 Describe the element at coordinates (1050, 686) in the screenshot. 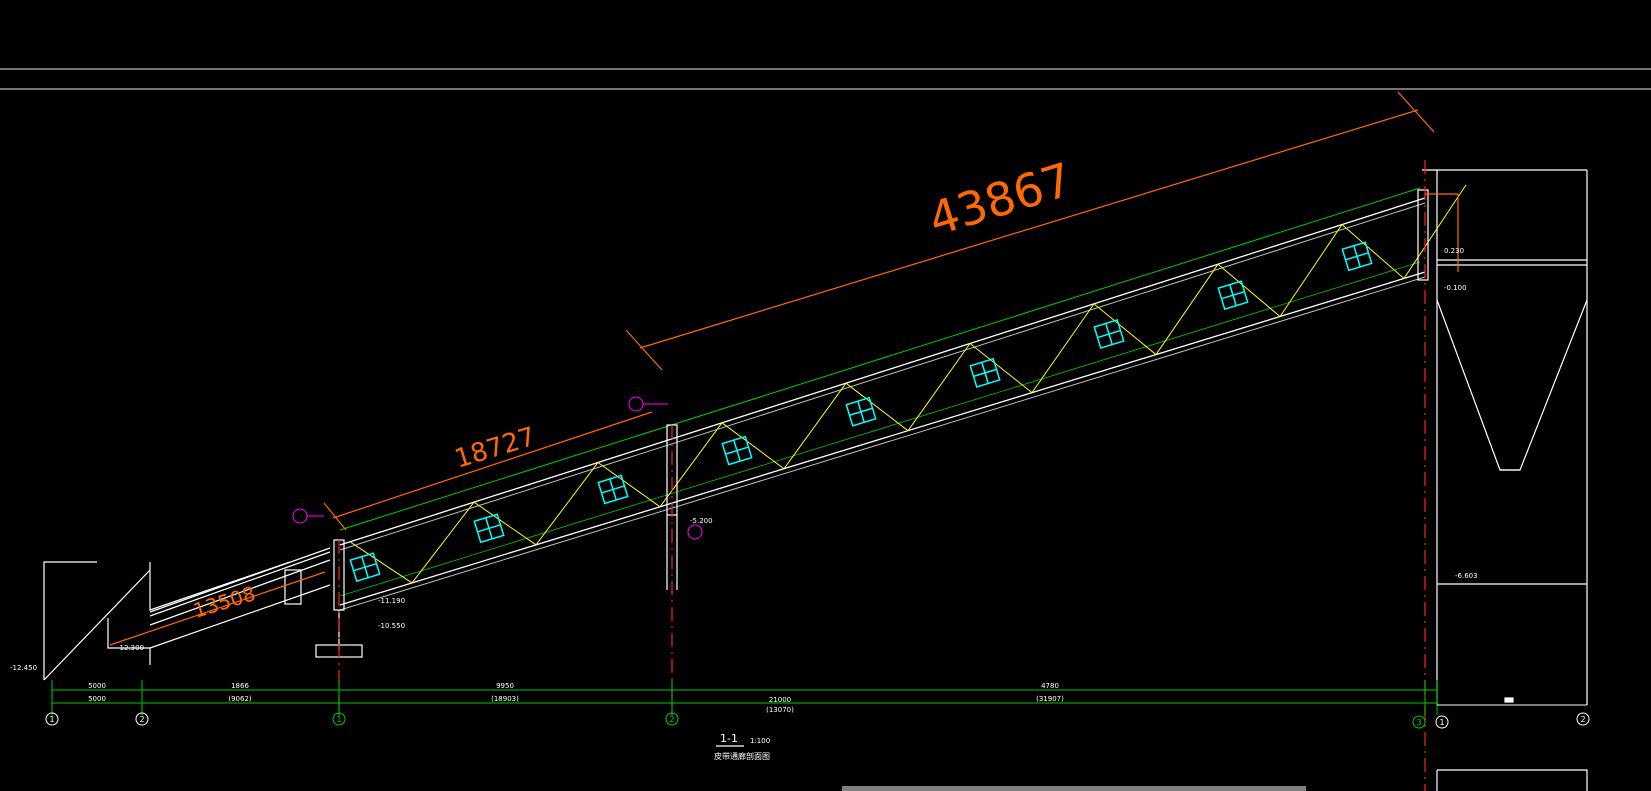

I see `segment-4-top: 4780` at that location.